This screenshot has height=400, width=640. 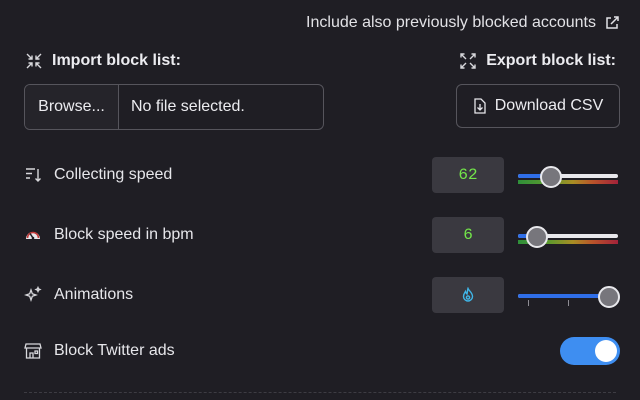 I want to click on collapse-arrows-icon, so click(x=34, y=61).